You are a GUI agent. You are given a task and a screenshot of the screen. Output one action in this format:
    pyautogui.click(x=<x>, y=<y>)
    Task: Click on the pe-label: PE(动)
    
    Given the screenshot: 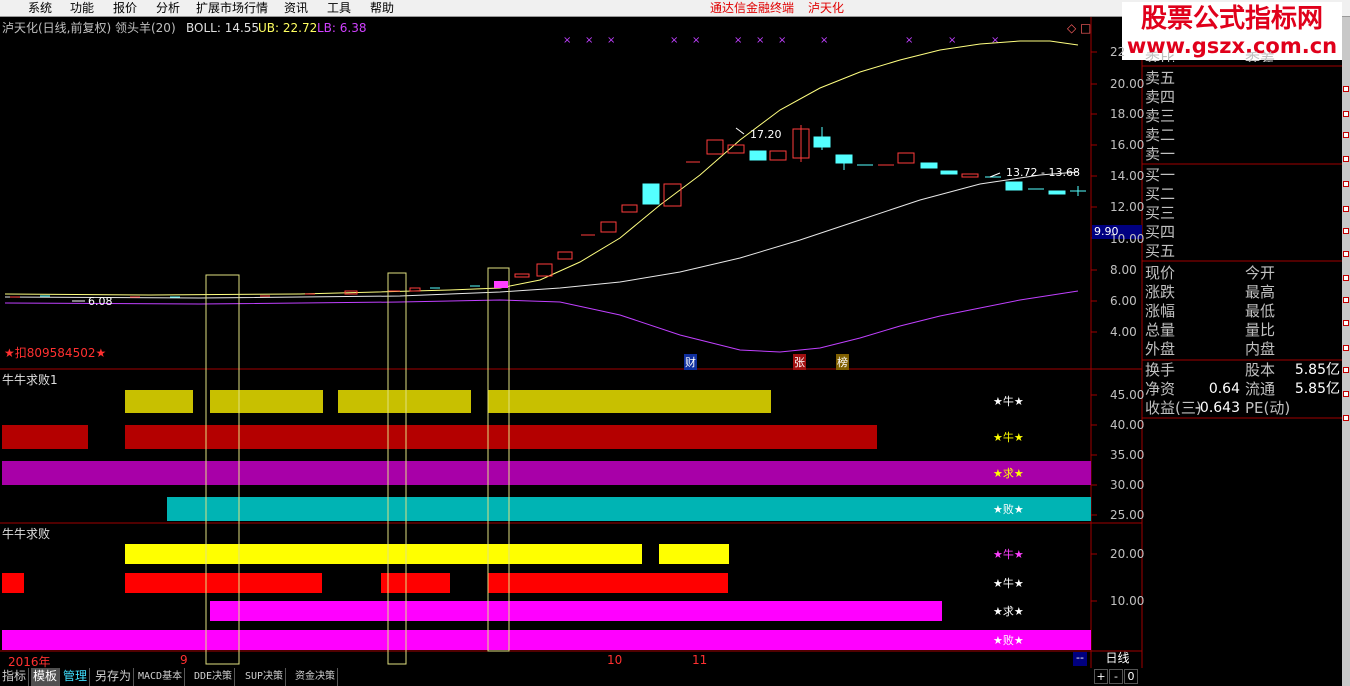 What is the action you would take?
    pyautogui.click(x=1268, y=408)
    